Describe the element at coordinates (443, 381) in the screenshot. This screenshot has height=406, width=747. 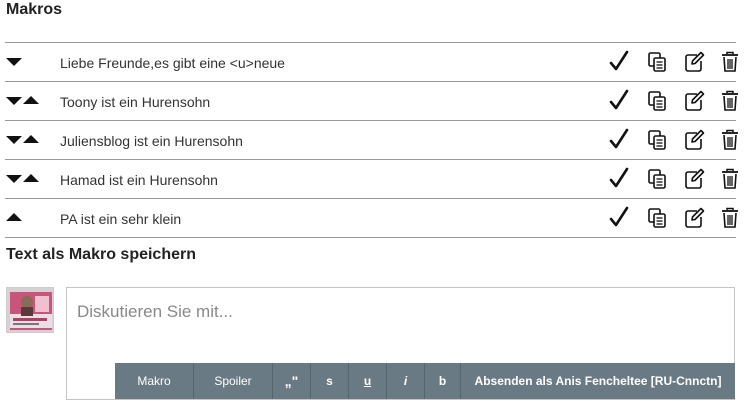
I see `bold-button: b` at that location.